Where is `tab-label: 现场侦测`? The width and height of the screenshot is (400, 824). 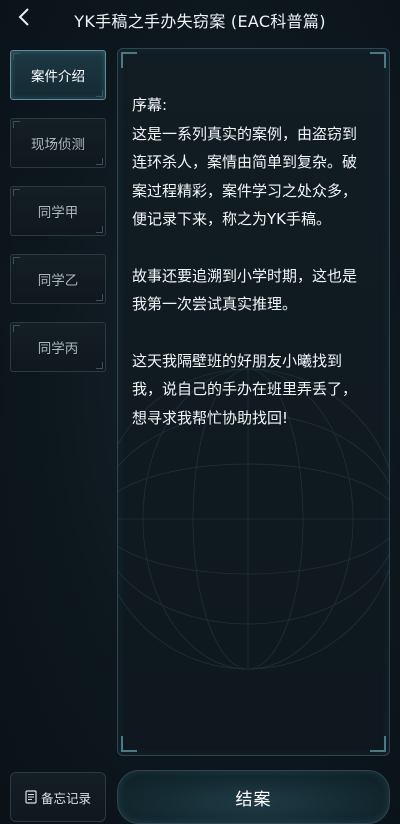
tab-label: 现场侦测 is located at coordinates (58, 145).